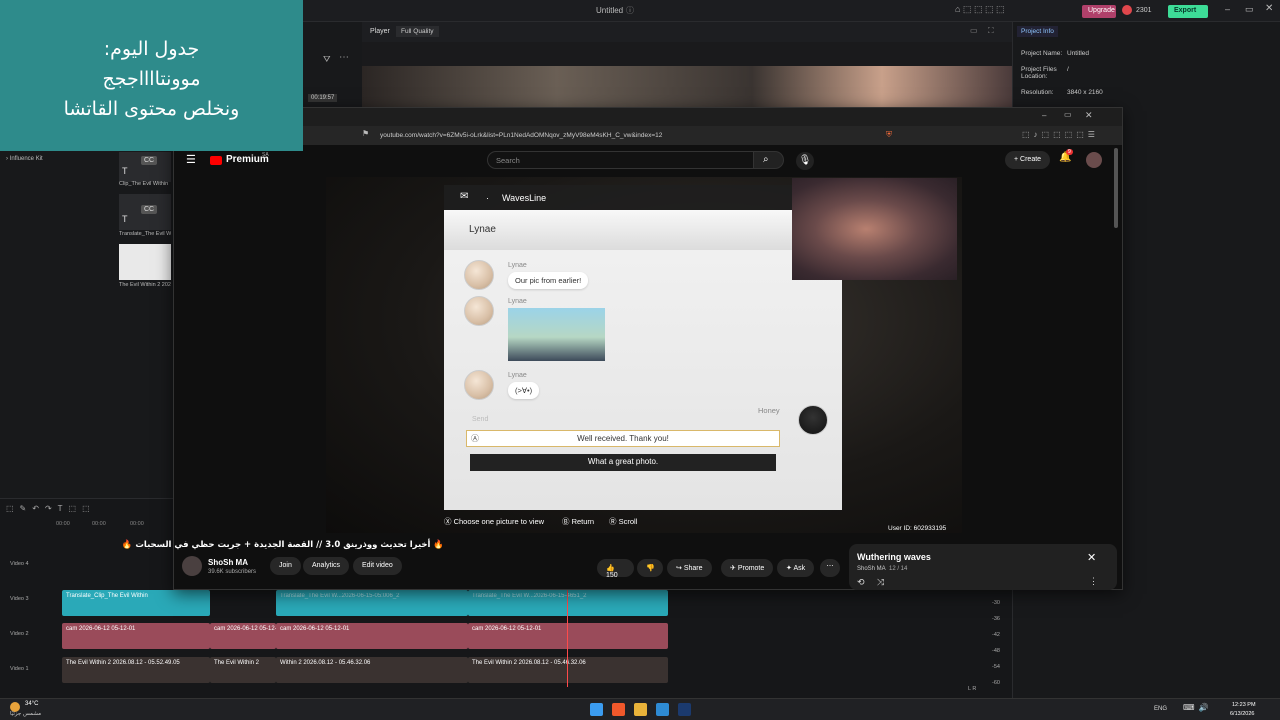 The width and height of the screenshot is (1280, 720). What do you see at coordinates (372, 670) in the screenshot?
I see `clip: Within 2 2026.08.12 - 05.46.32.06` at bounding box center [372, 670].